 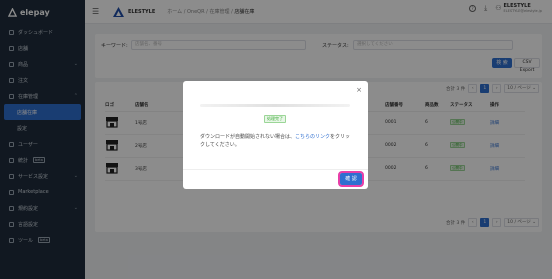 What do you see at coordinates (276, 141) in the screenshot?
I see `modal-message: ダウンロードが自動開始されない場合は、こちらのリンクをクリックしてください。` at bounding box center [276, 141].